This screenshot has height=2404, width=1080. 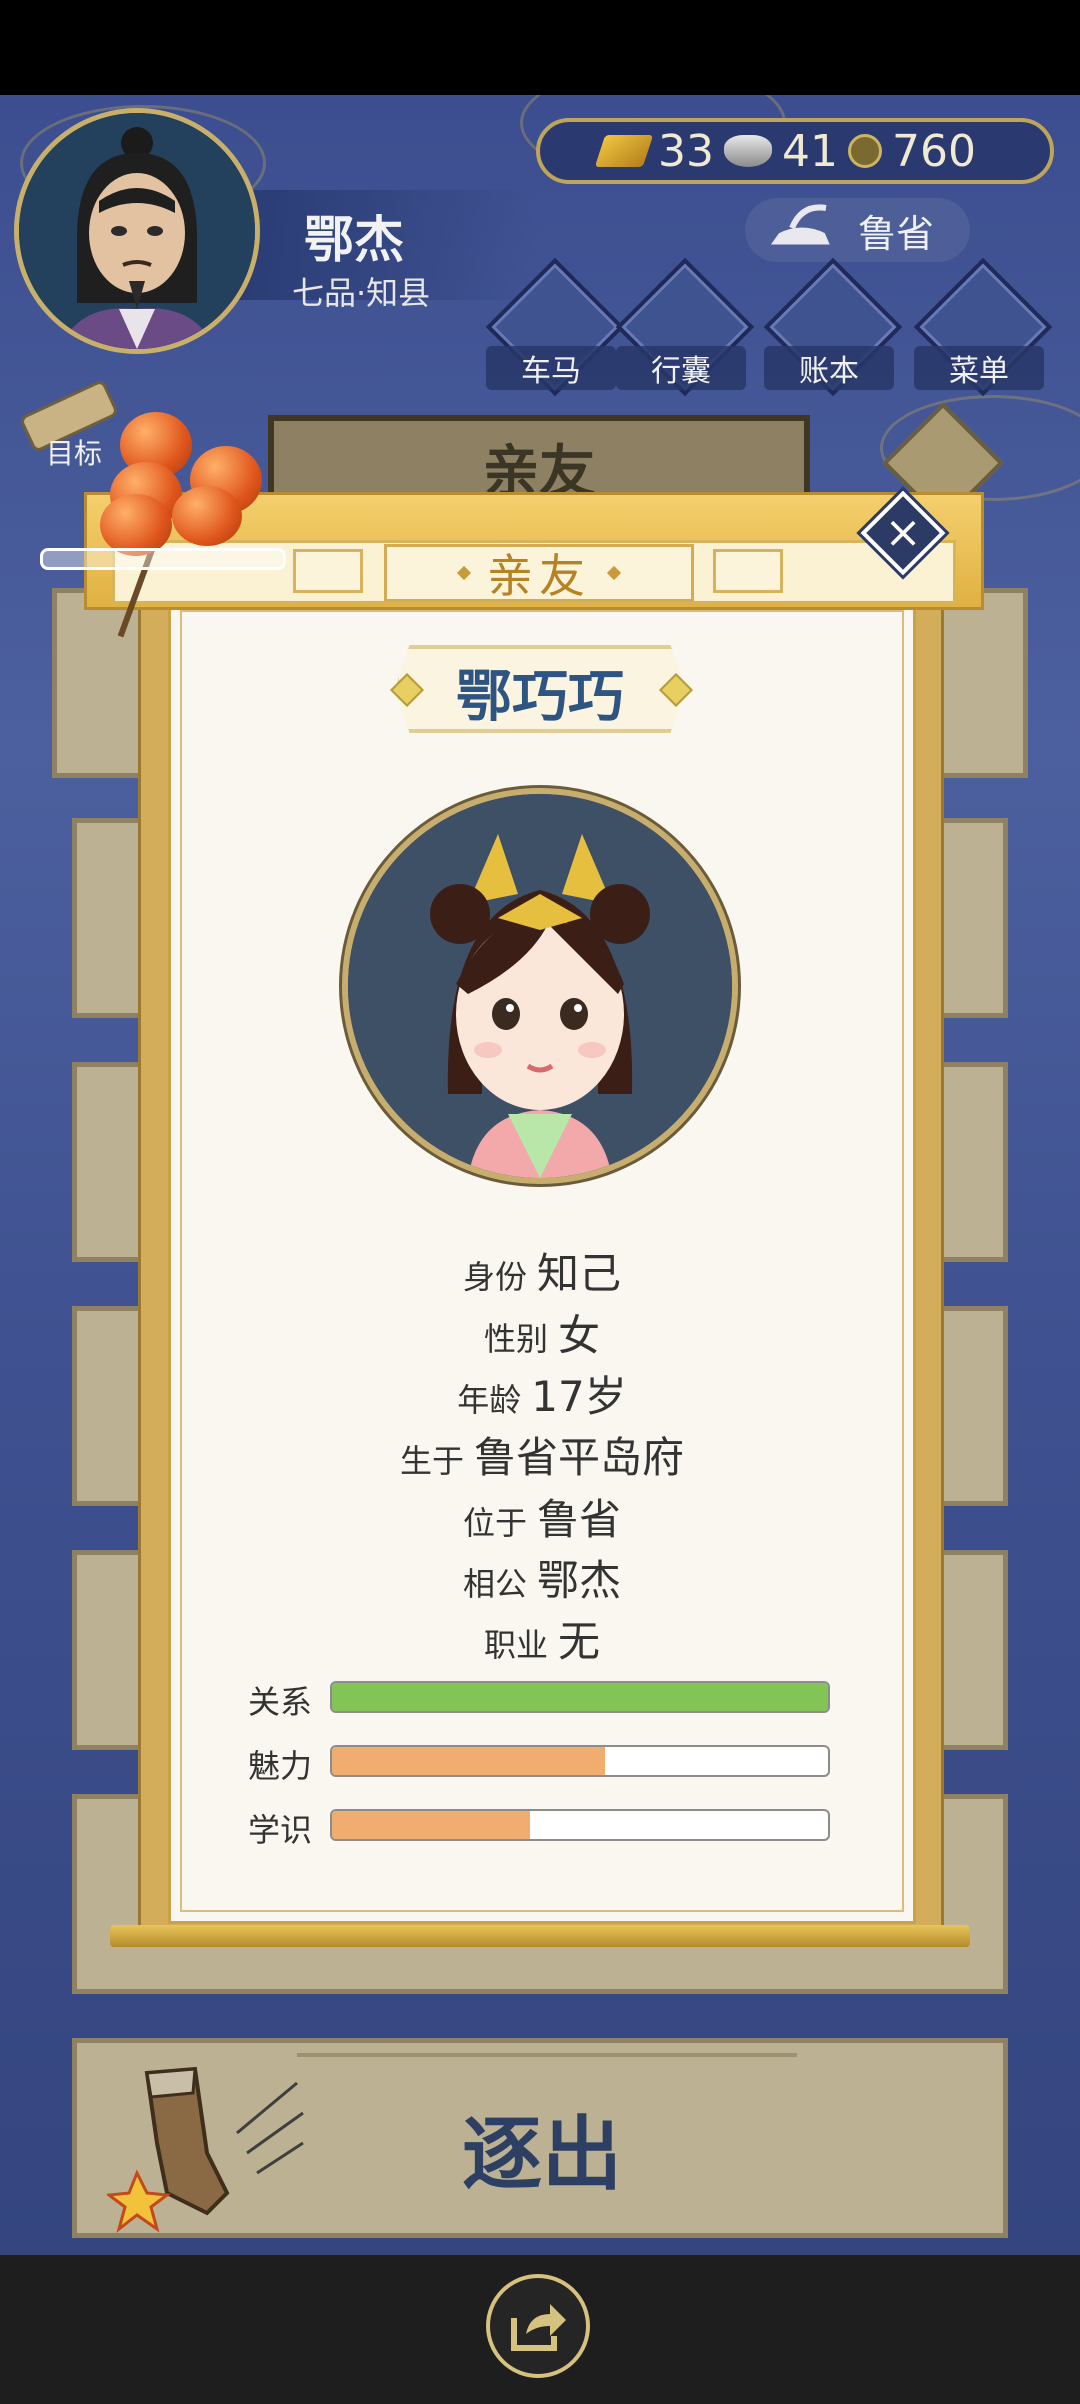 I want to click on info-row-location: 位于 鲁省, so click(x=542, y=1516).